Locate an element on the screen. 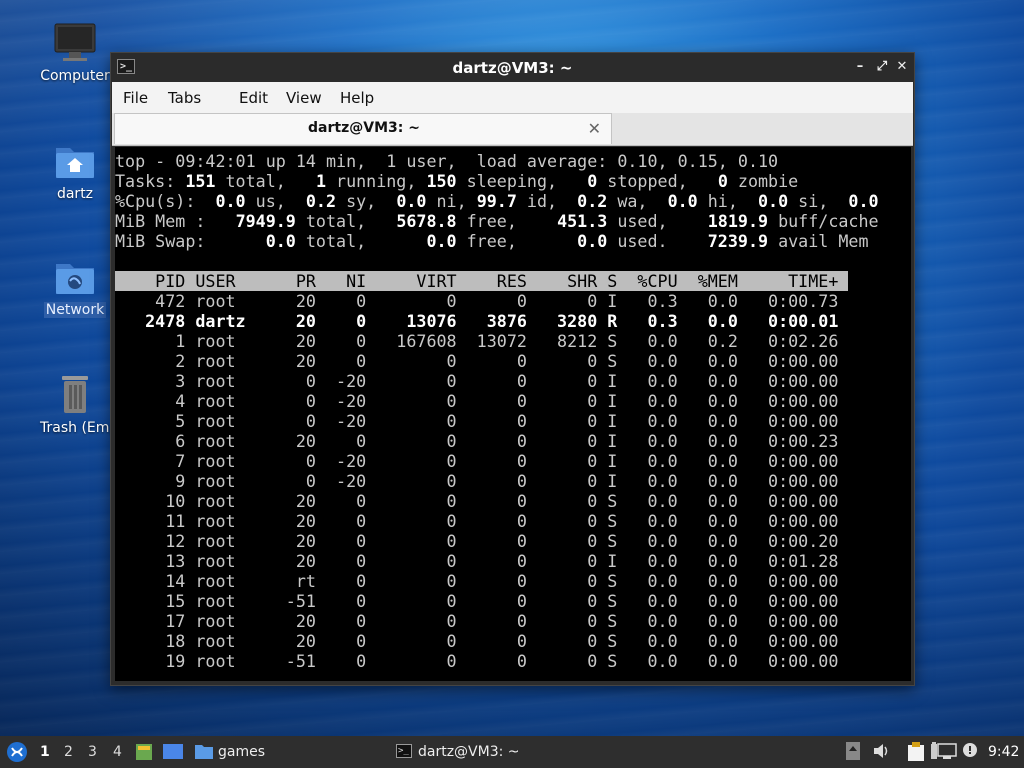  process-row: 15 root -51 0 0 0 0 S 0.0 0.0 0:00.00 is located at coordinates (477, 601).